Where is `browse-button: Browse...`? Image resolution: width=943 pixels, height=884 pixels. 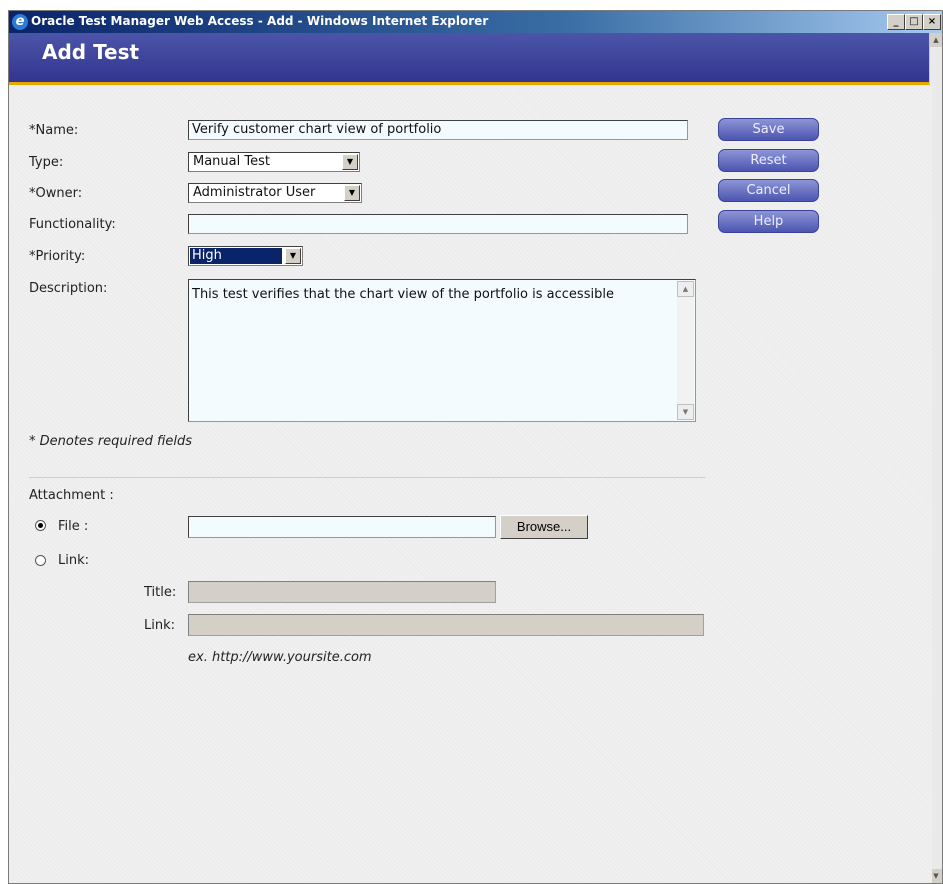 browse-button: Browse... is located at coordinates (544, 527).